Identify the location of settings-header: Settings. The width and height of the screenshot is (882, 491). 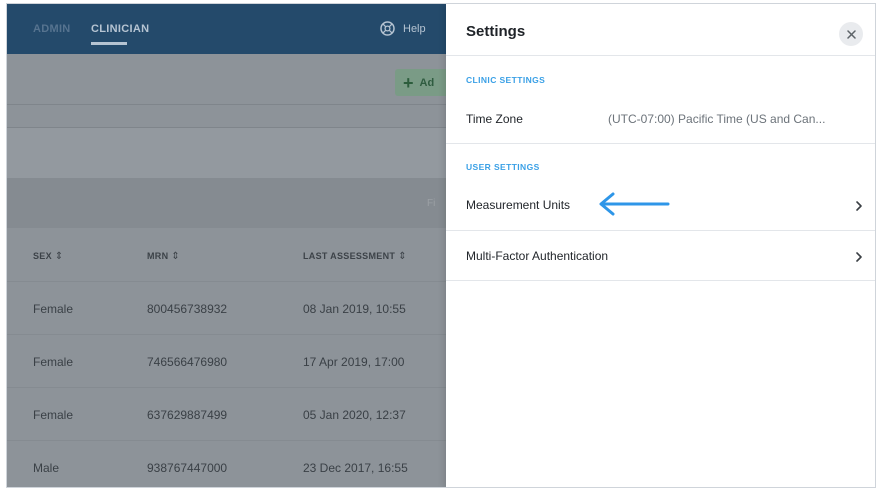
(660, 30).